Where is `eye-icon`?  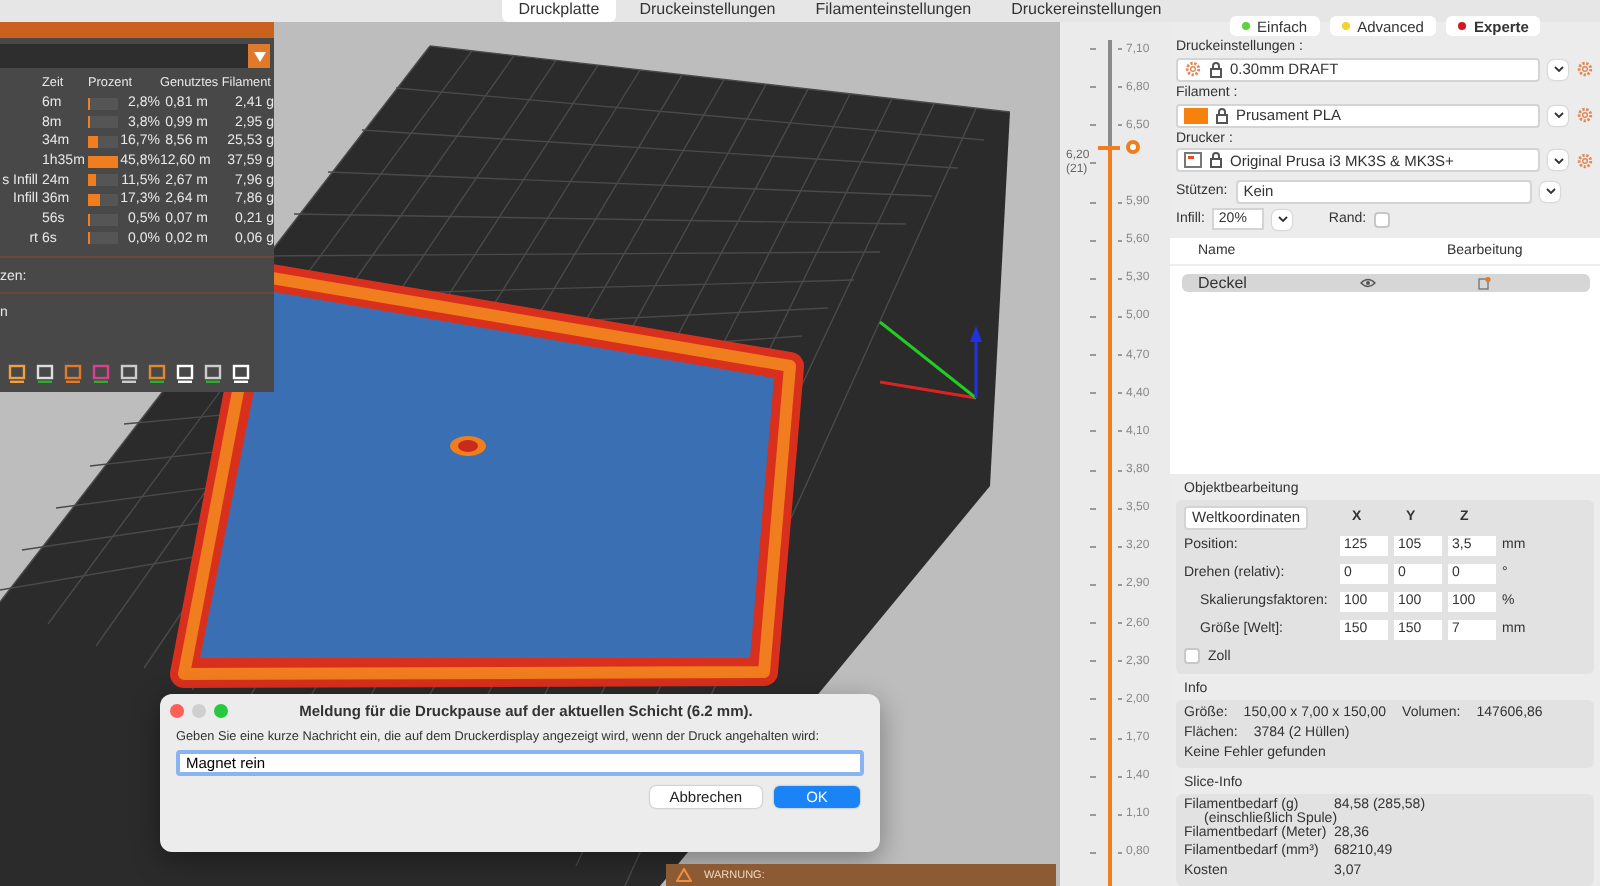
eye-icon is located at coordinates (1368, 283).